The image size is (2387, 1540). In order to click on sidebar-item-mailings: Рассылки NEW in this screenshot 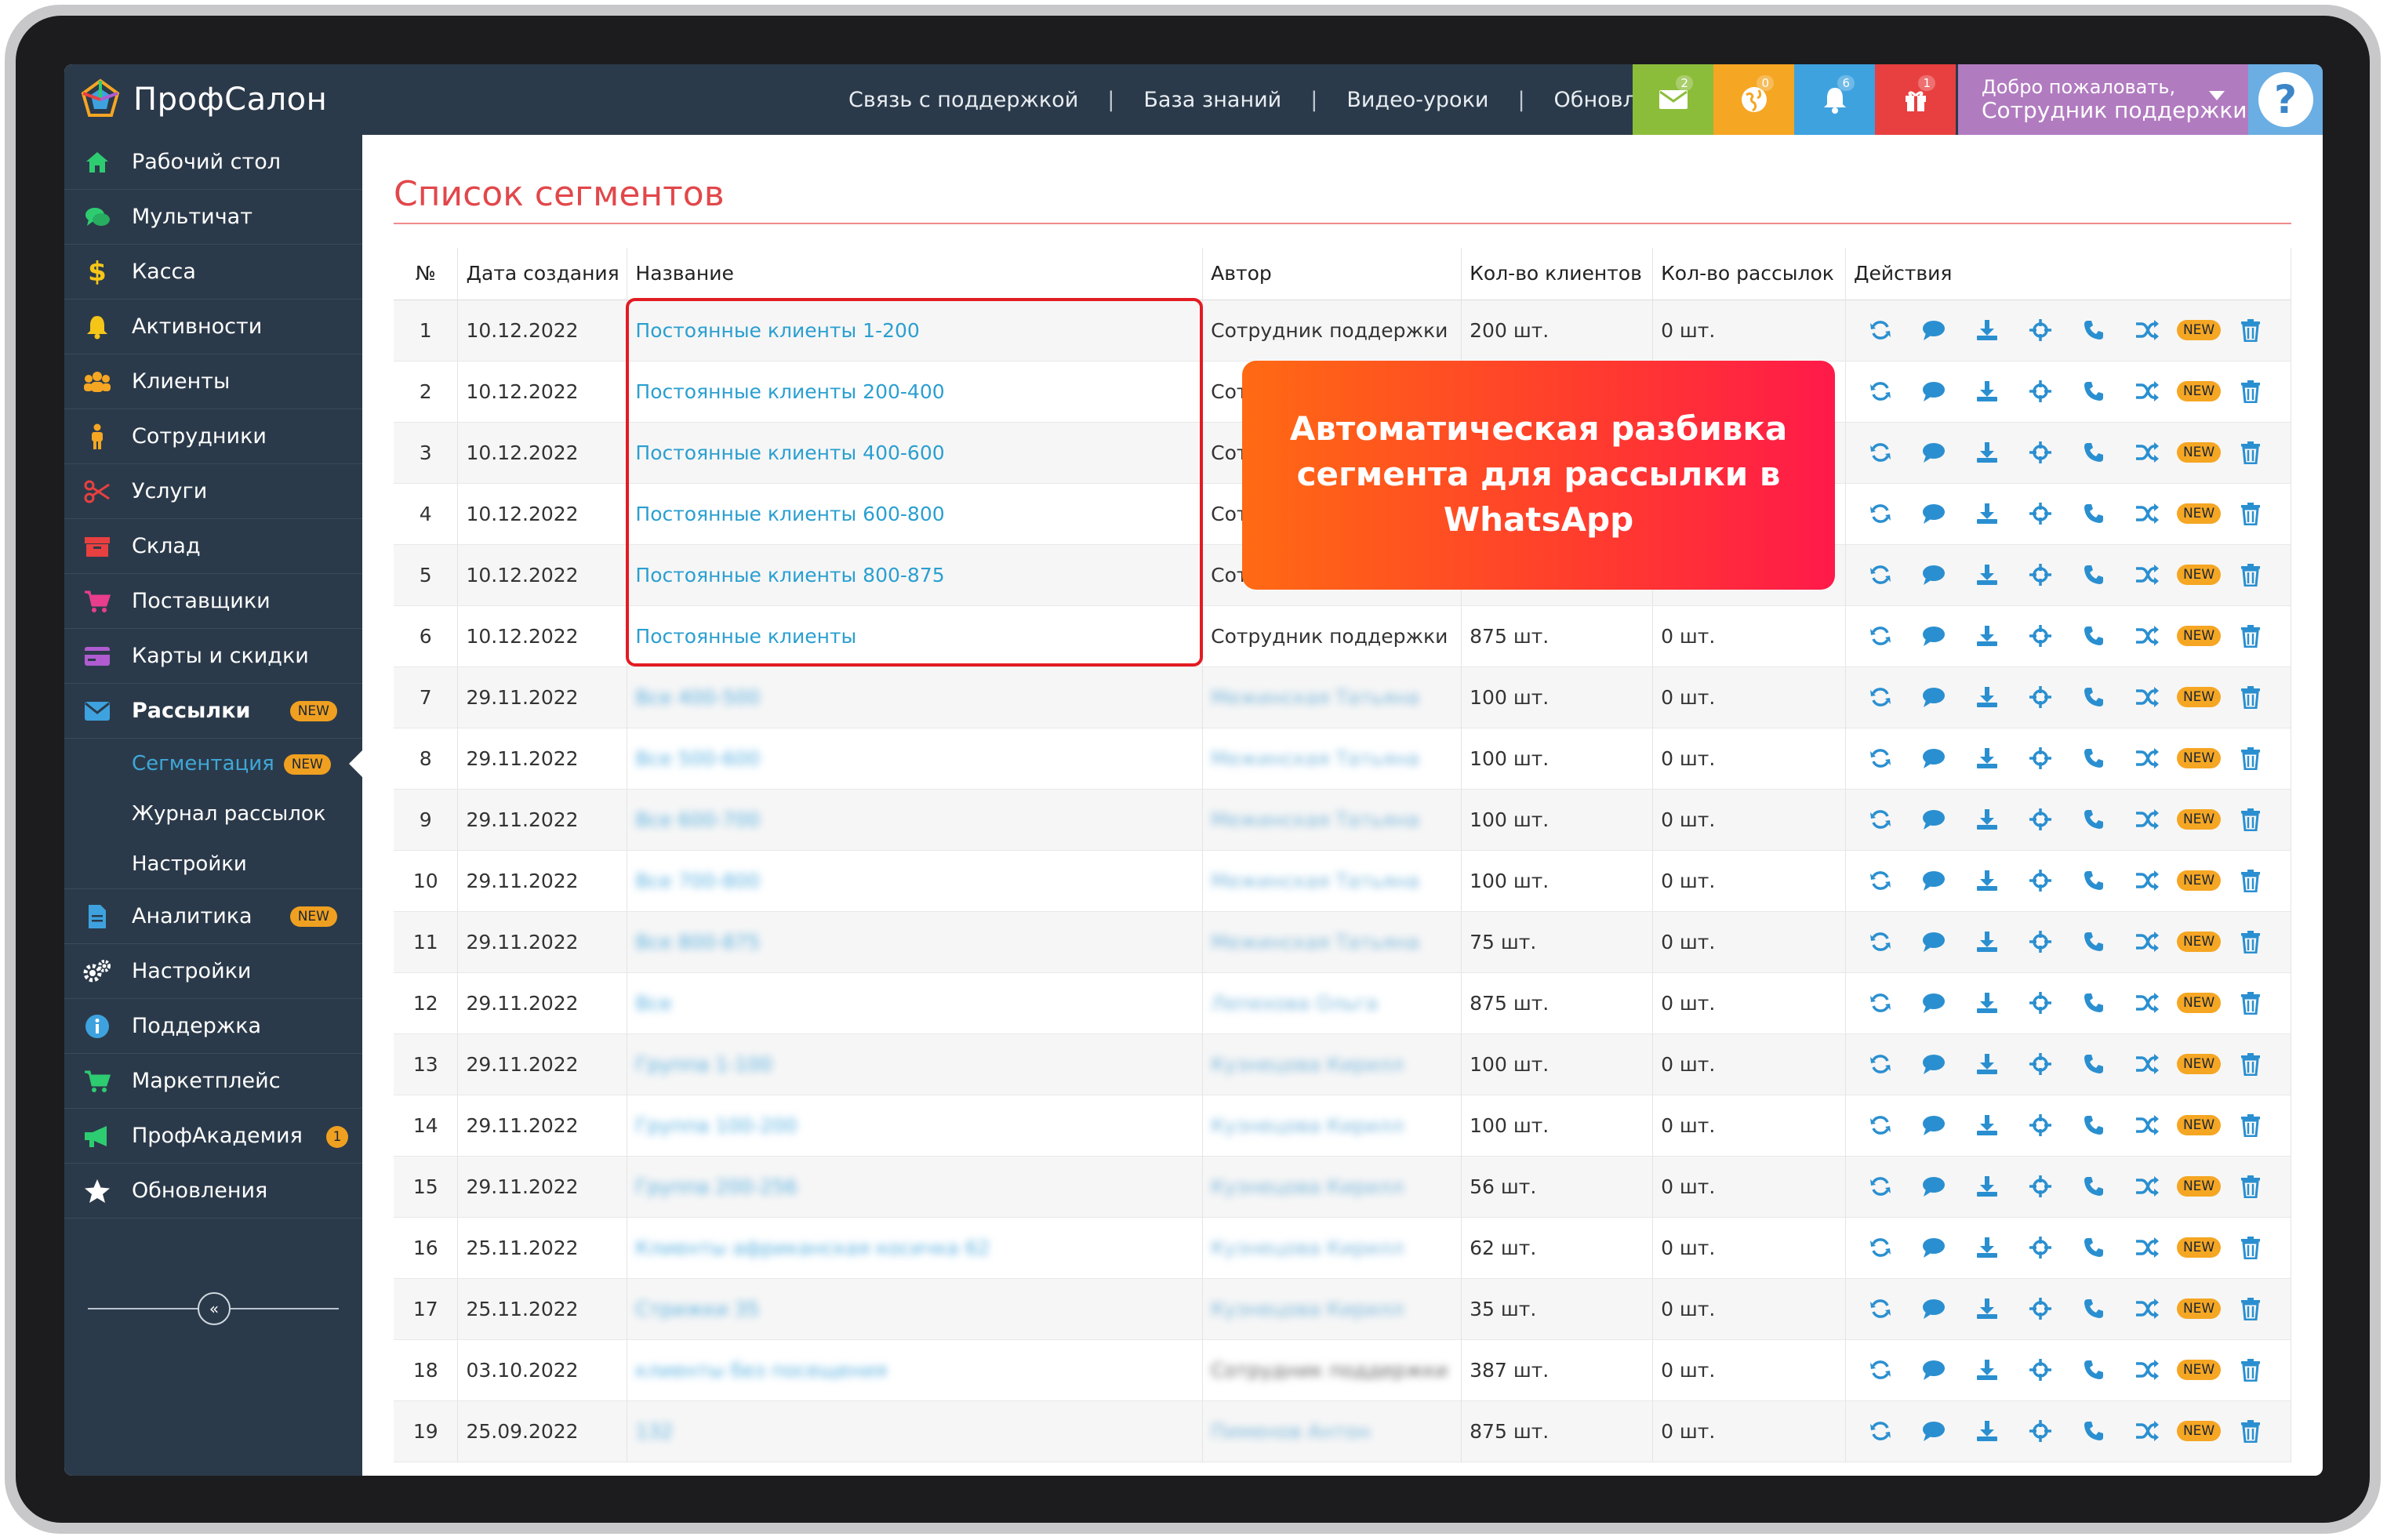, I will do `click(213, 712)`.